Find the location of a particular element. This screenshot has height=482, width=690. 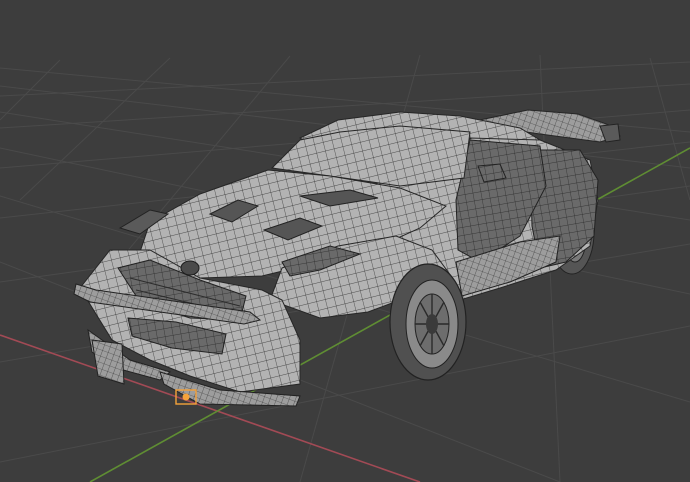

front-canard is located at coordinates (108, 362).